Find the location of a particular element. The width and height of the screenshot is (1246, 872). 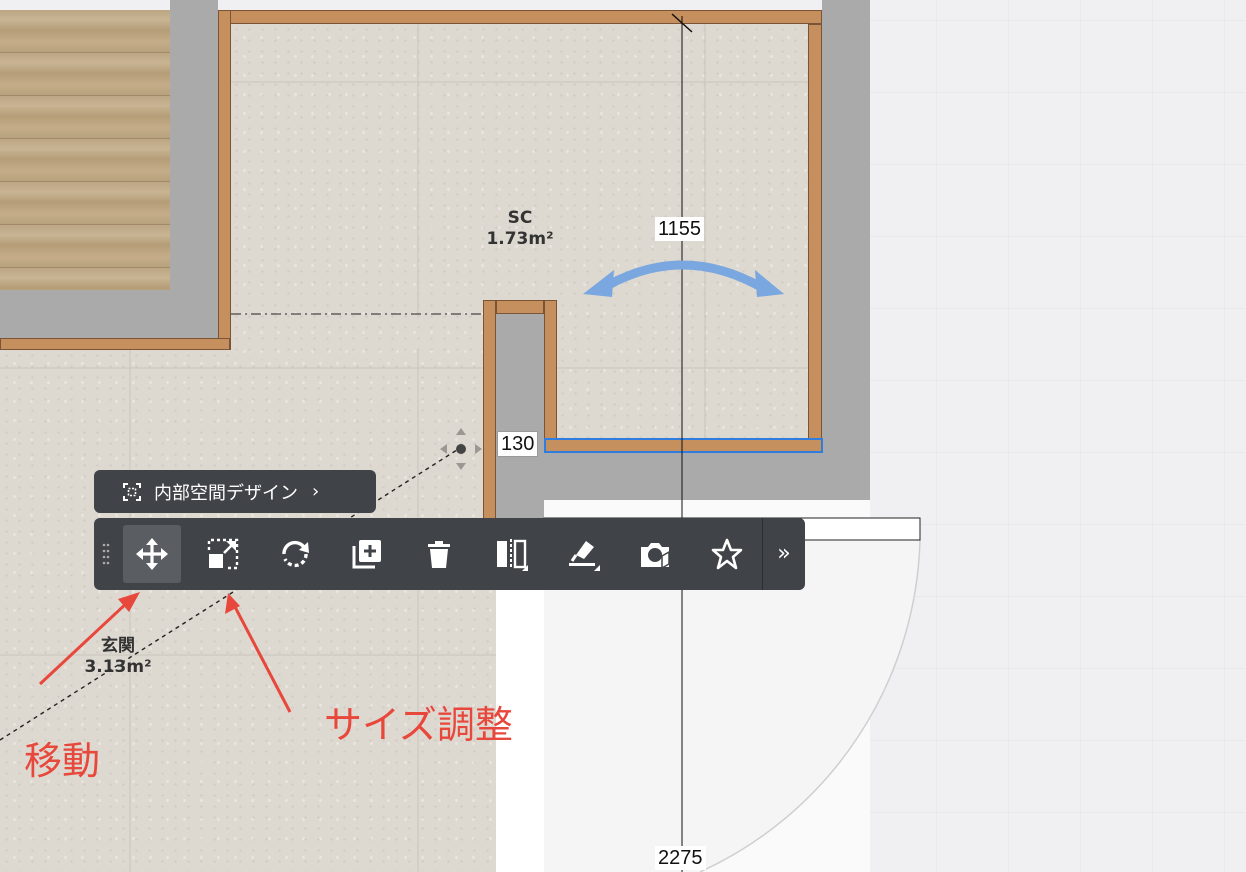

annotation-arrows is located at coordinates (165, 652).